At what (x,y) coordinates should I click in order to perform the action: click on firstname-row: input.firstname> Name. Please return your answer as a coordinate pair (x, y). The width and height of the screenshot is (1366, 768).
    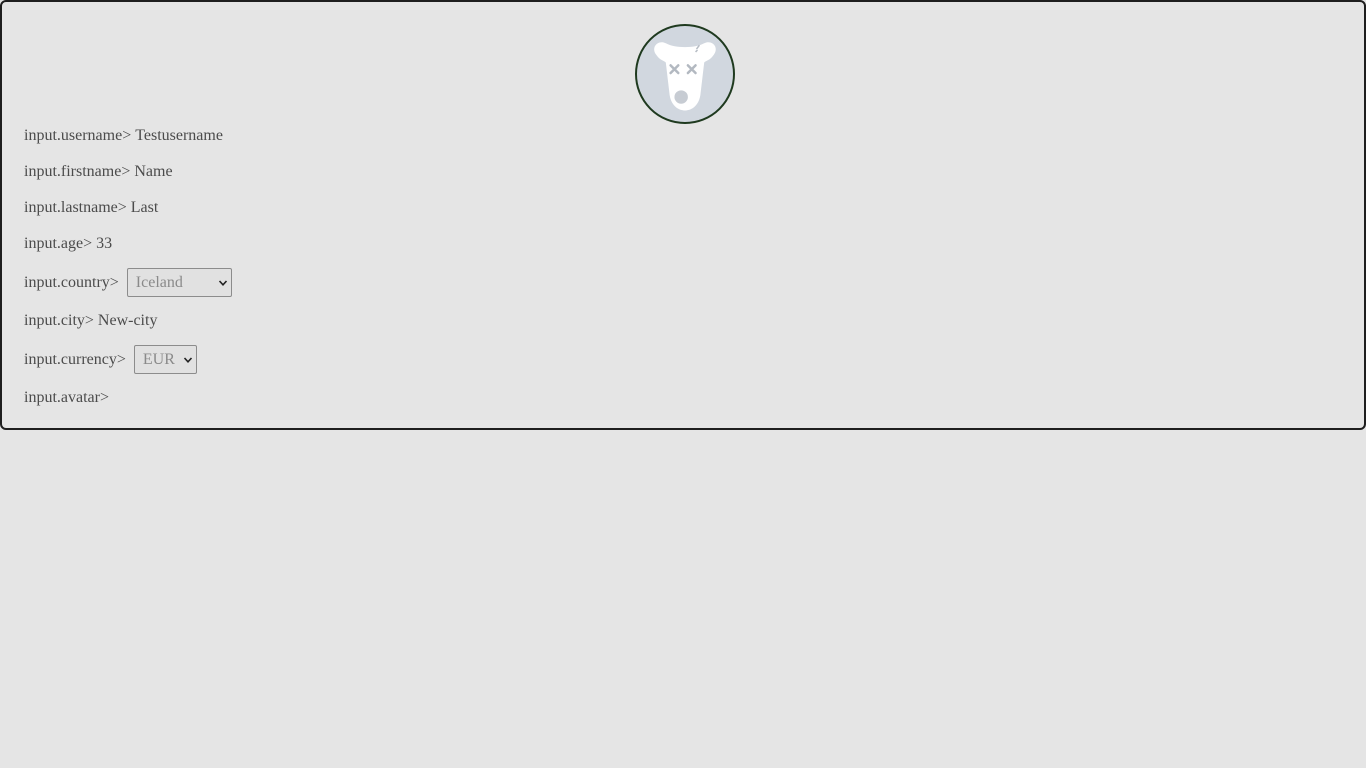
    Looking at the image, I should click on (98, 172).